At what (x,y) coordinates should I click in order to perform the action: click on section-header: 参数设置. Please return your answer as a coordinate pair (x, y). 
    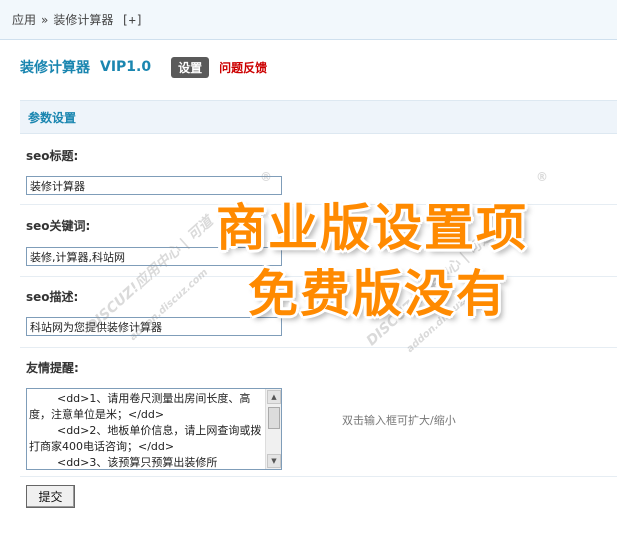
    Looking at the image, I should click on (318, 117).